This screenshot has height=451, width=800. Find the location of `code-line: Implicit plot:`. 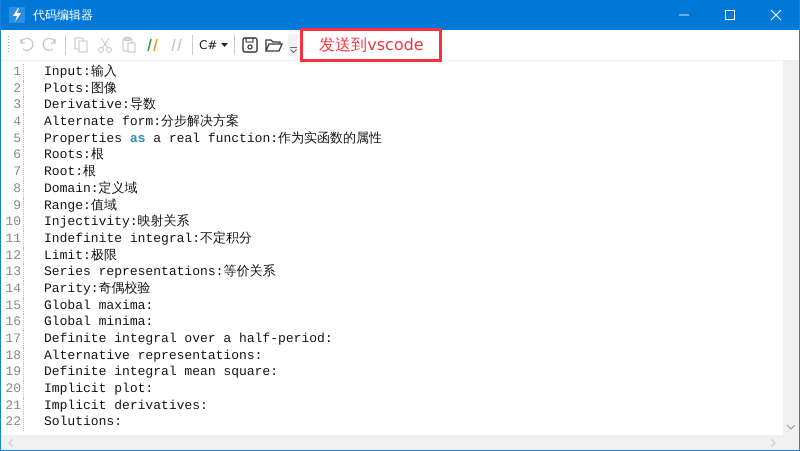

code-line: Implicit plot: is located at coordinates (98, 389).